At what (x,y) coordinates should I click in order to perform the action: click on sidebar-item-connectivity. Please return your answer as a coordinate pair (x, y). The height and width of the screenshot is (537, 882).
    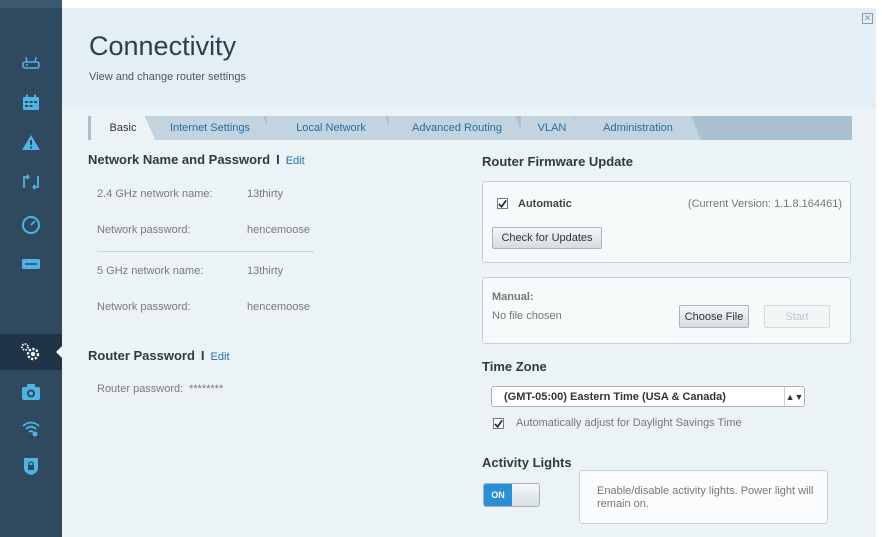
    Looking at the image, I should click on (31, 352).